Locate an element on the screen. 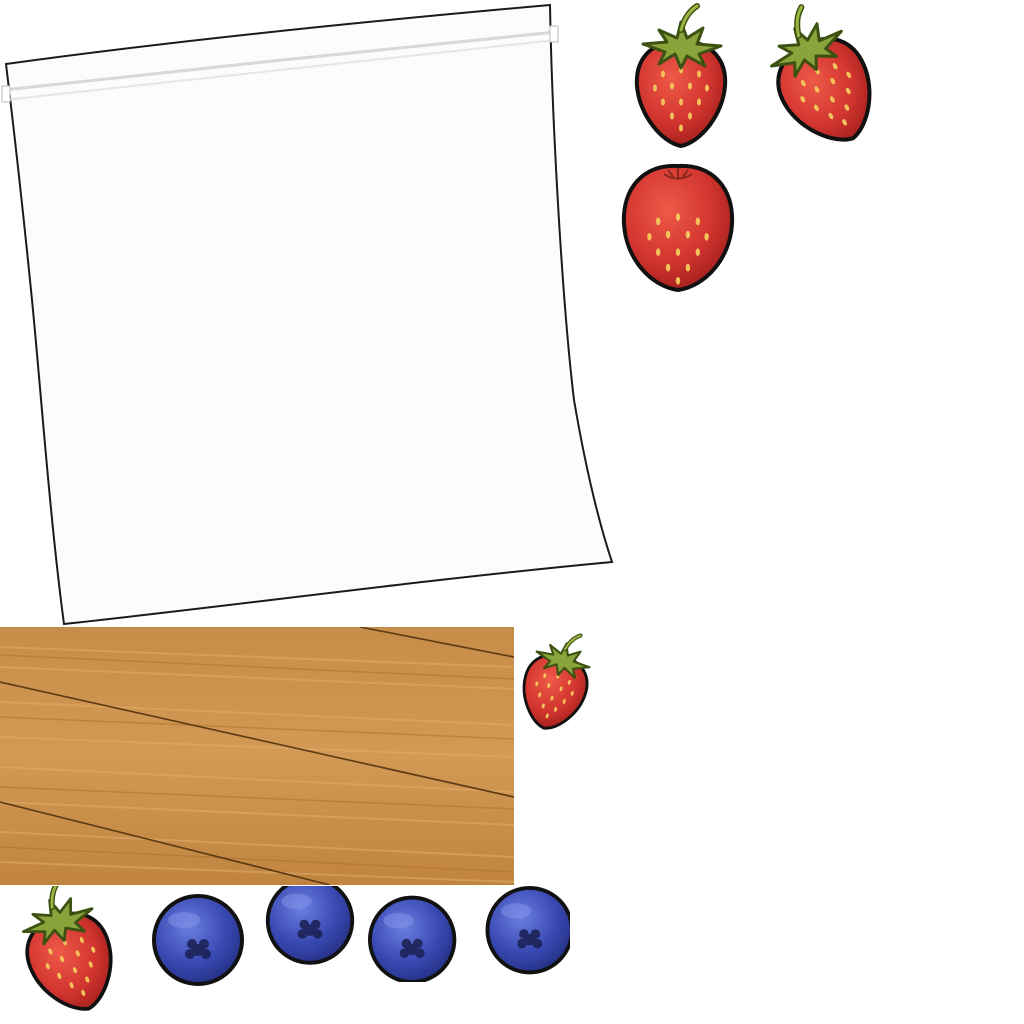  cutting-board is located at coordinates (257, 756).